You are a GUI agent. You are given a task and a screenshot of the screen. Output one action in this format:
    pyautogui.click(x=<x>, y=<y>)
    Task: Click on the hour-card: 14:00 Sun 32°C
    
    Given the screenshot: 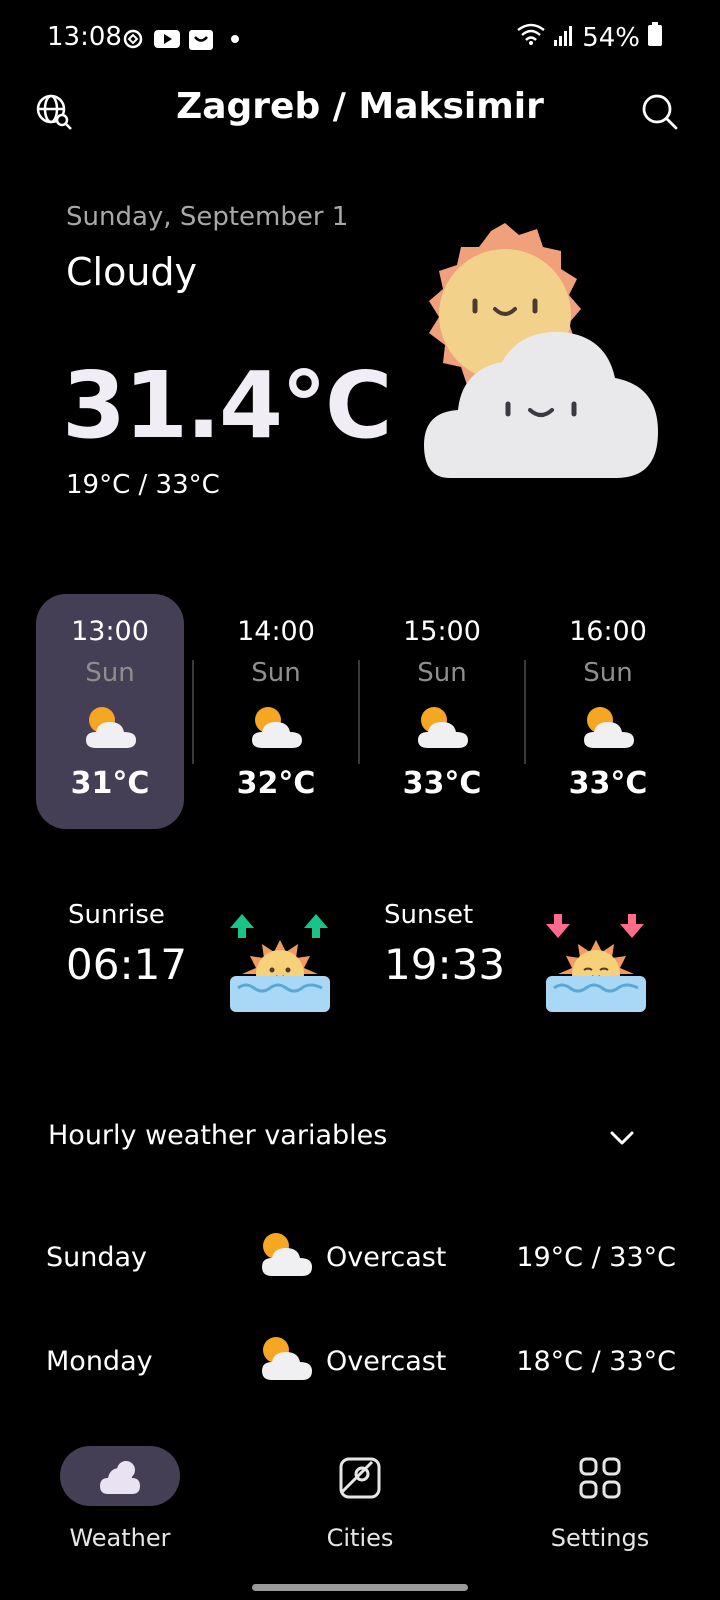 What is the action you would take?
    pyautogui.click(x=276, y=711)
    